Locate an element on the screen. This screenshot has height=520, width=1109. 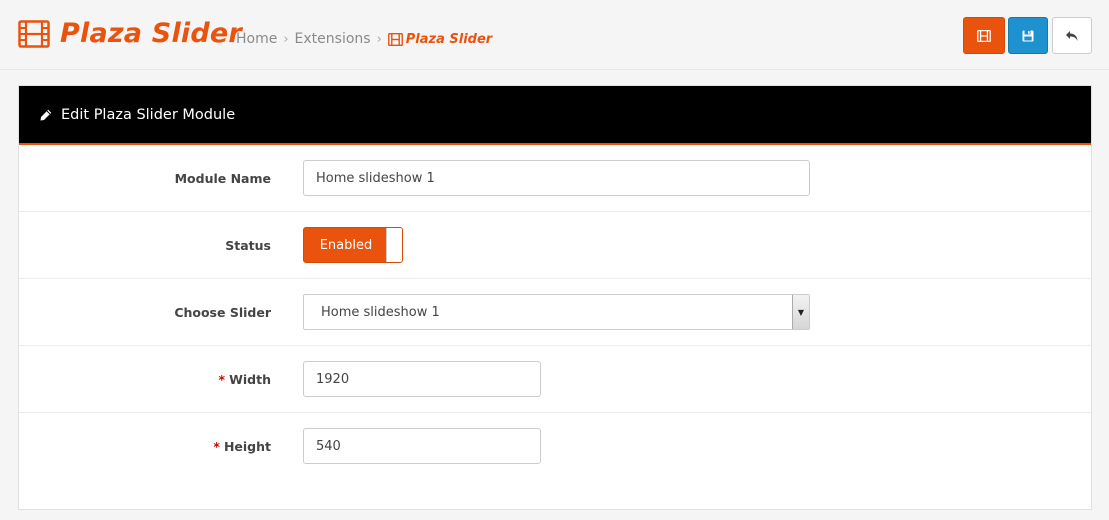
module-name-label: Module Name is located at coordinates (223, 178).